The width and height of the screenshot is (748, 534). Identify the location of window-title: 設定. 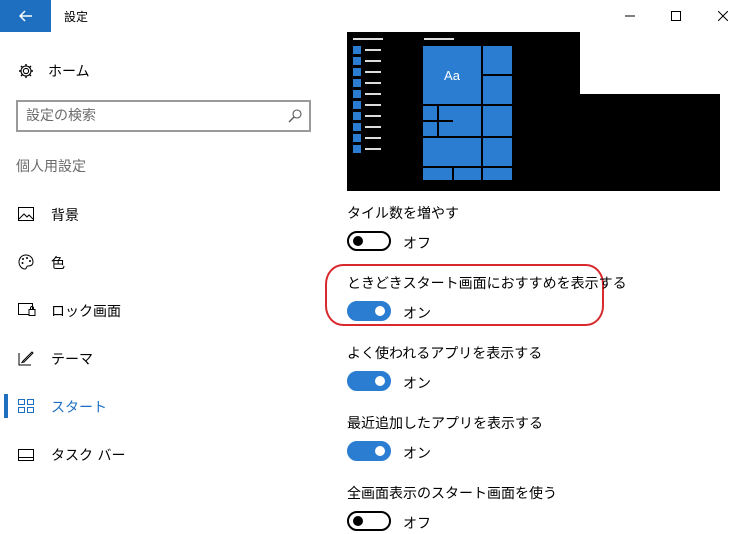
(76, 17).